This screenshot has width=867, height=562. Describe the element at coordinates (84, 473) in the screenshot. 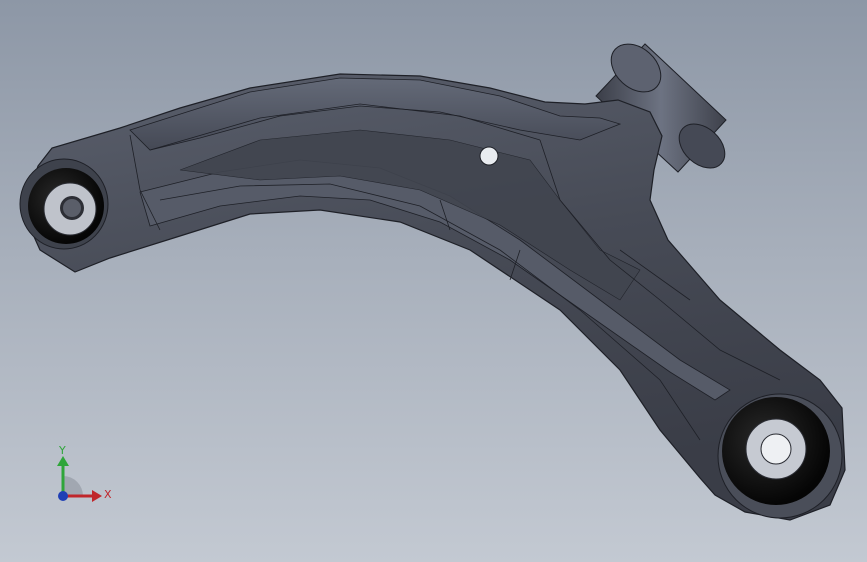

I see `coordinate-triad: Y X` at that location.